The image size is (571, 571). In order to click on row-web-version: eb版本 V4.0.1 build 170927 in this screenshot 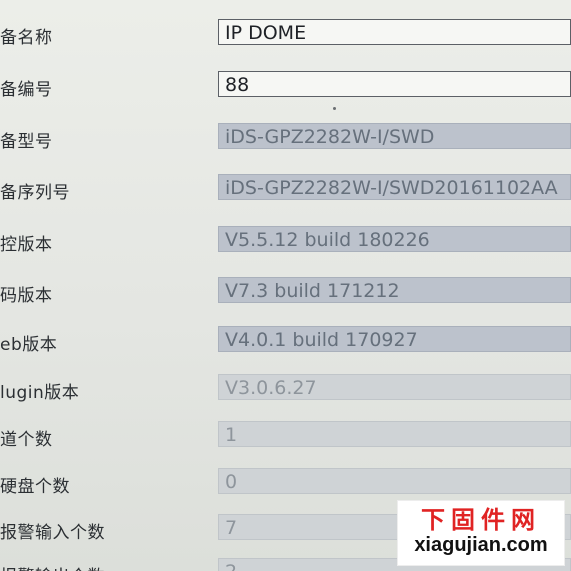, I will do `click(285, 341)`.